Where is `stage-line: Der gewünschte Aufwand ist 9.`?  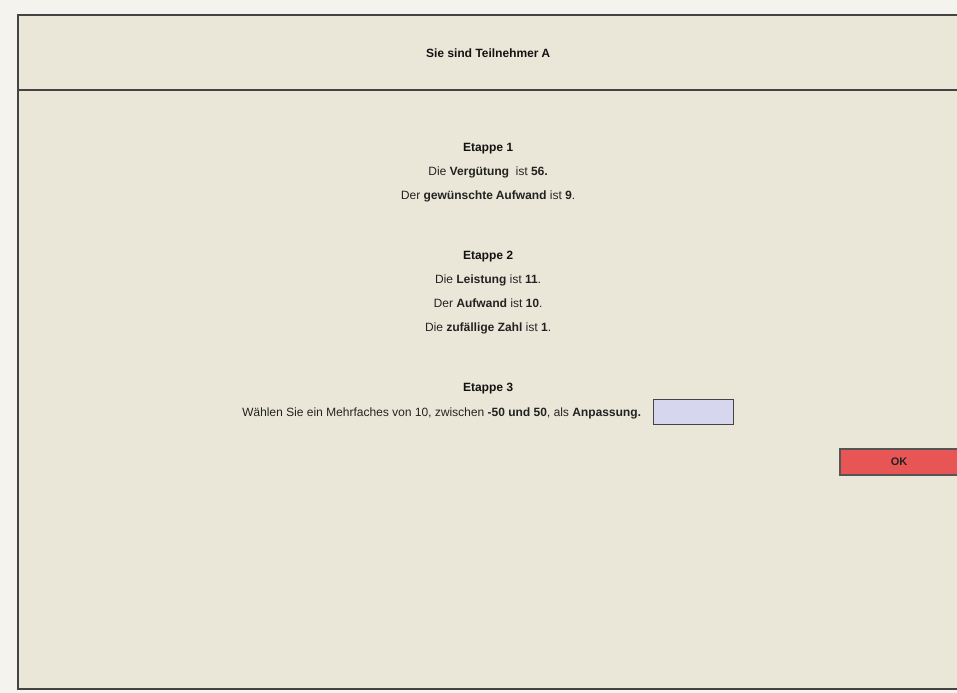 stage-line: Der gewünschte Aufwand ist 9. is located at coordinates (488, 195).